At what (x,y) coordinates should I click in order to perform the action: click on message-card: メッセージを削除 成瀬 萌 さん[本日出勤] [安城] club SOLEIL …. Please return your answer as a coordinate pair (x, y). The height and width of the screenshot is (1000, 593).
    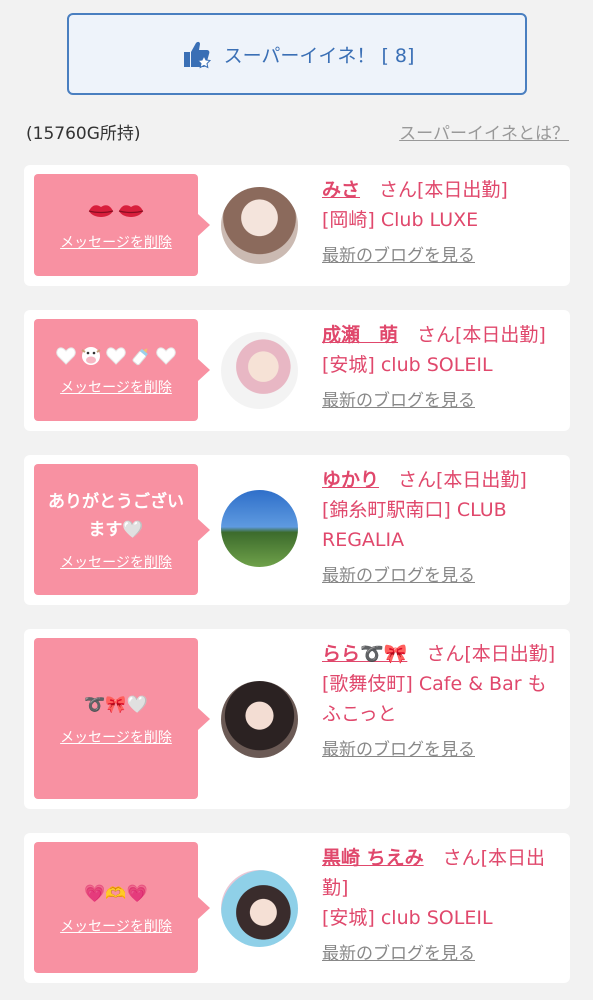
    Looking at the image, I should click on (297, 370).